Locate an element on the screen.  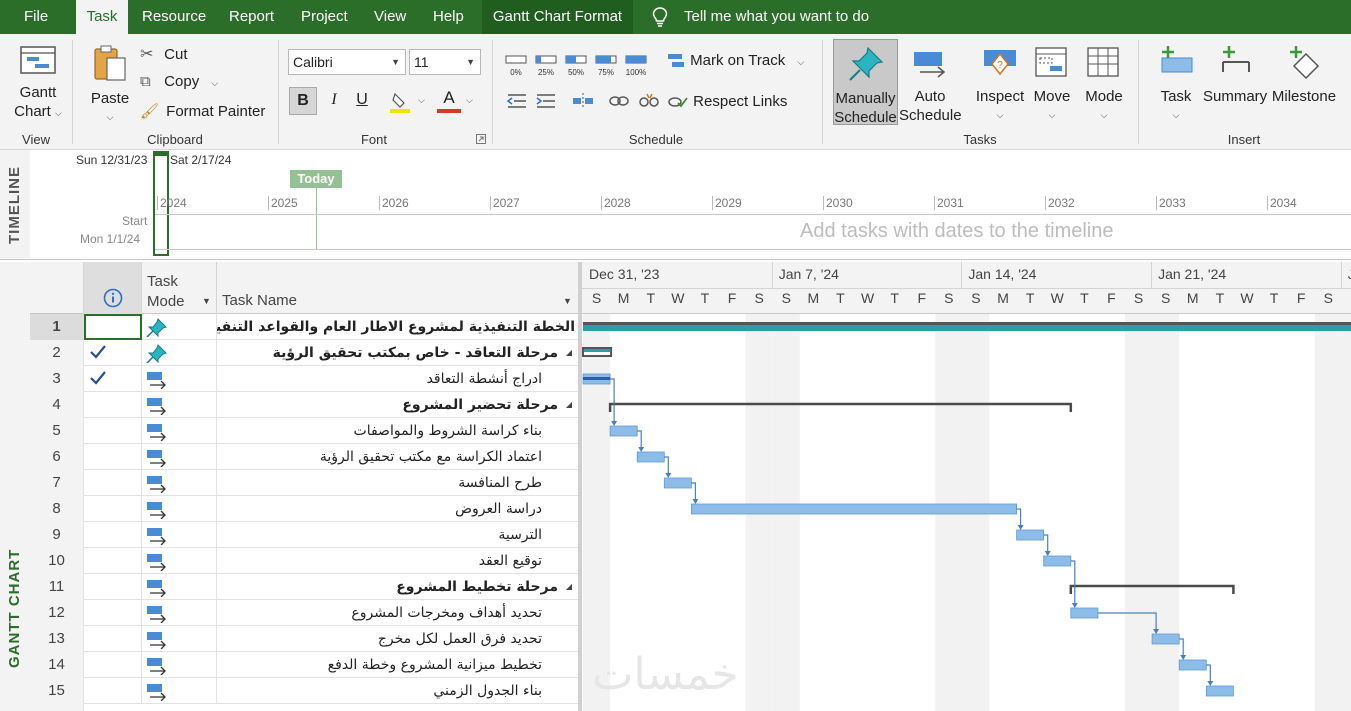
percent-complete-75-button: 75% is located at coordinates (606, 65).